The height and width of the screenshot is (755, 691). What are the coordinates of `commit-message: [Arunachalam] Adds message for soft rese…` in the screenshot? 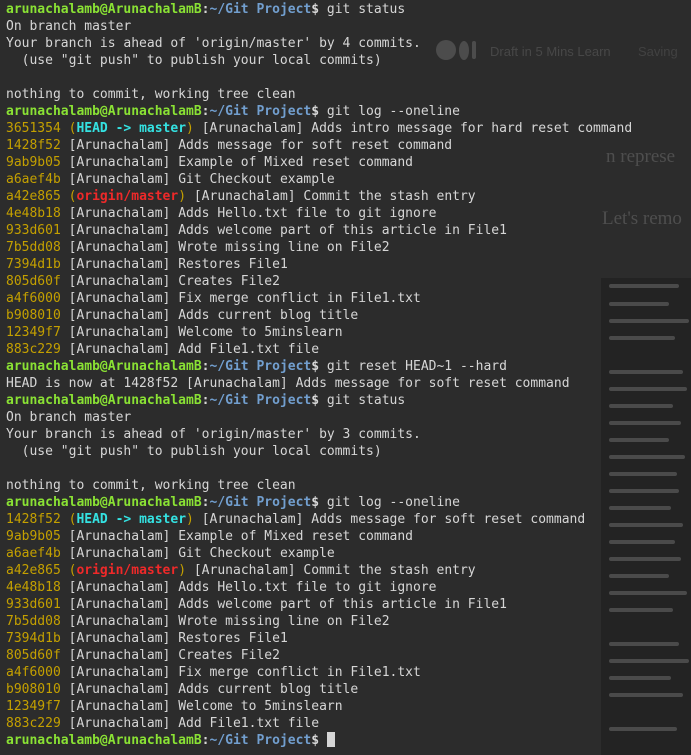 It's located at (260, 145).